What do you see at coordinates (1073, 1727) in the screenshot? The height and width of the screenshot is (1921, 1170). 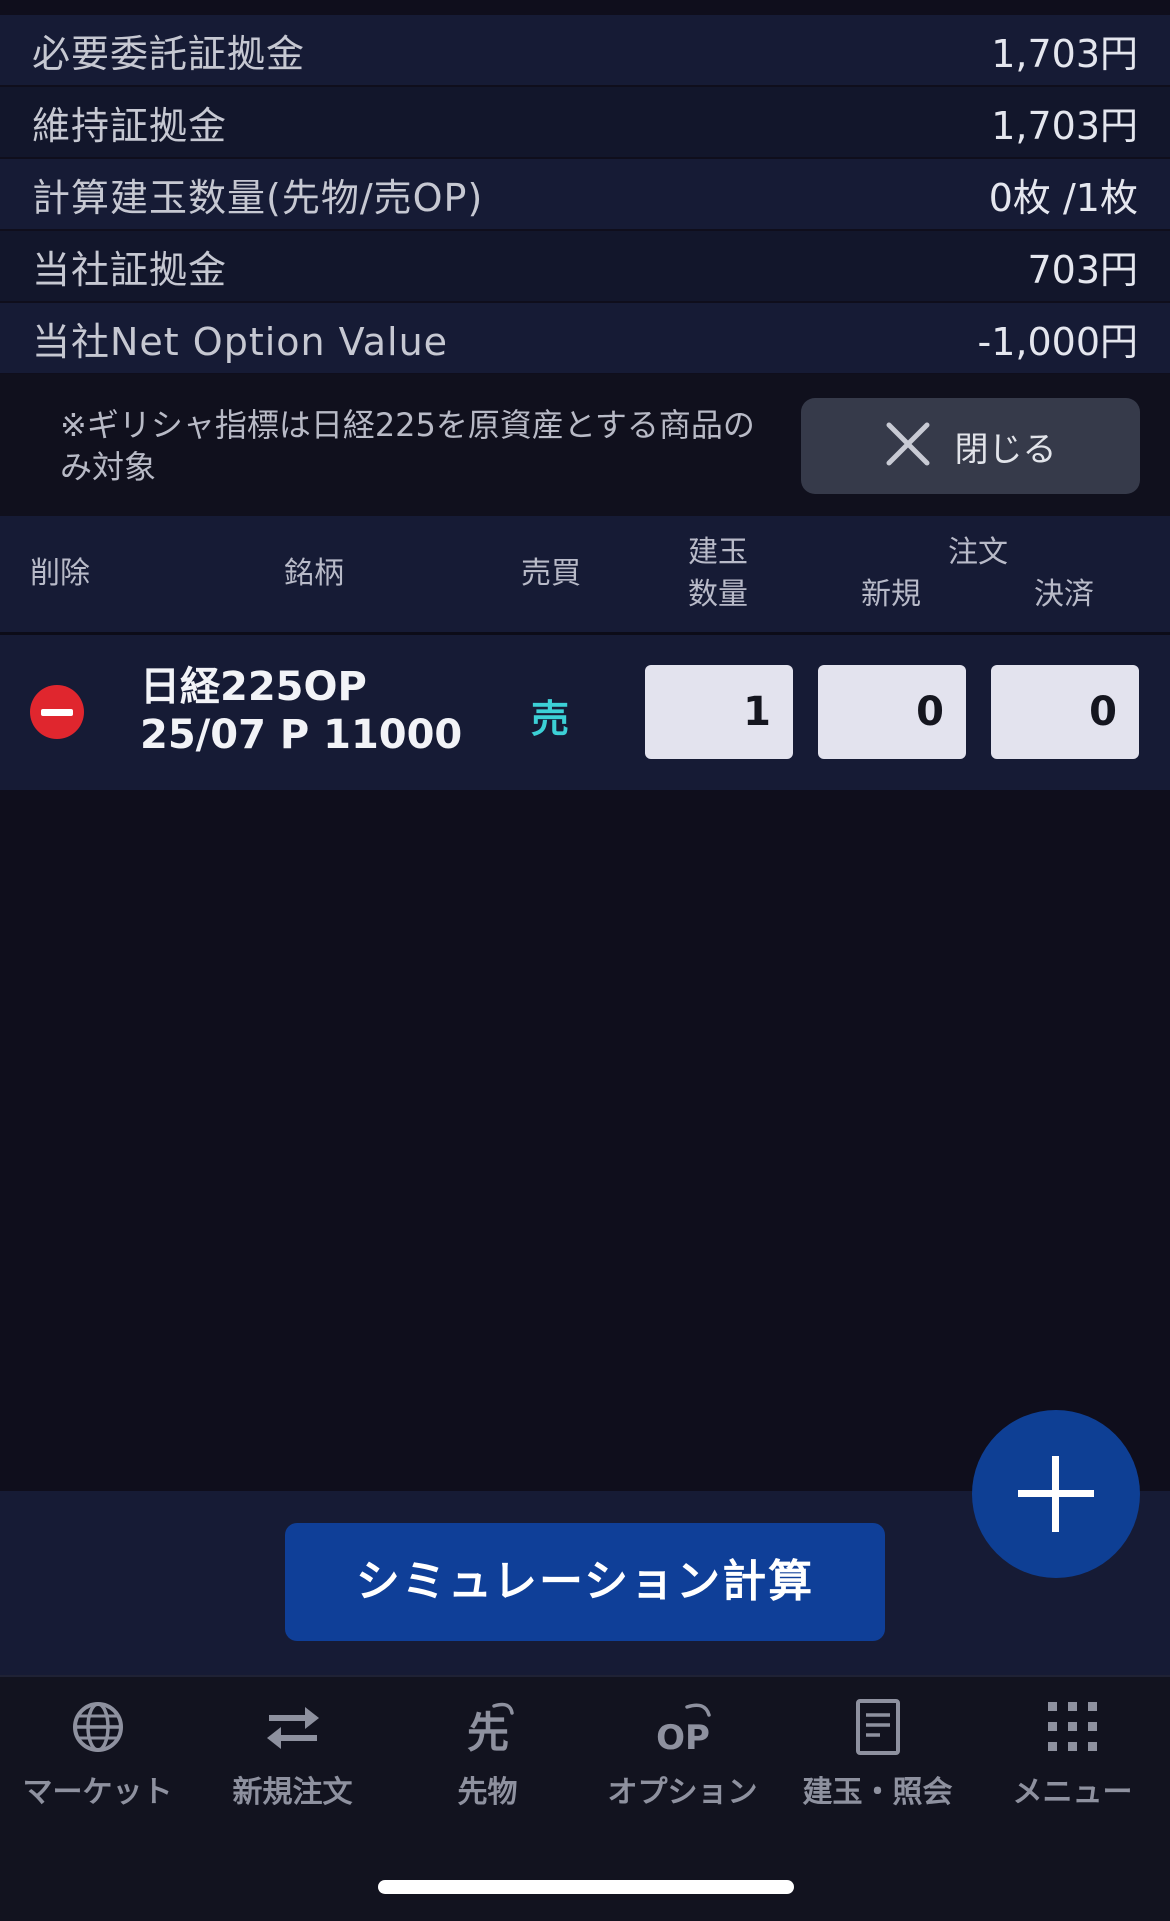 I see `grid-menu-icon` at bounding box center [1073, 1727].